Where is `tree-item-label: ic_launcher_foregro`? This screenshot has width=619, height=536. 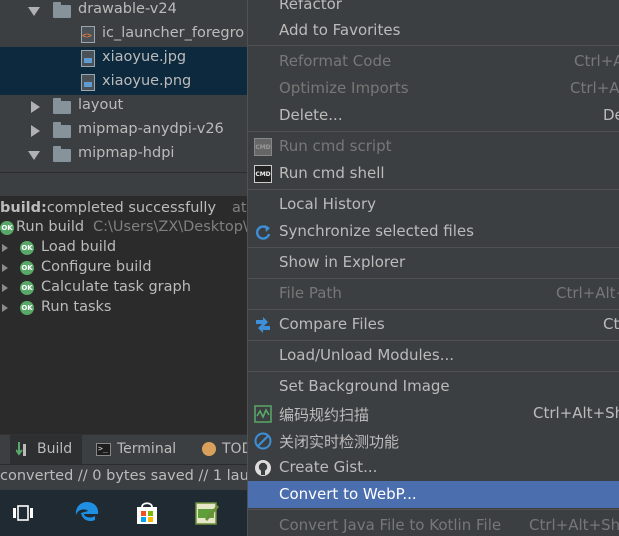
tree-item-label: ic_launcher_foregro is located at coordinates (173, 33).